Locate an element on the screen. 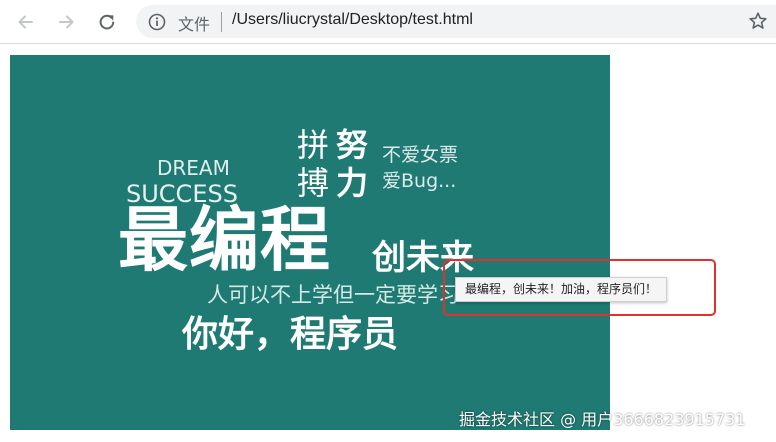  word-dream: DREAM is located at coordinates (193, 168).